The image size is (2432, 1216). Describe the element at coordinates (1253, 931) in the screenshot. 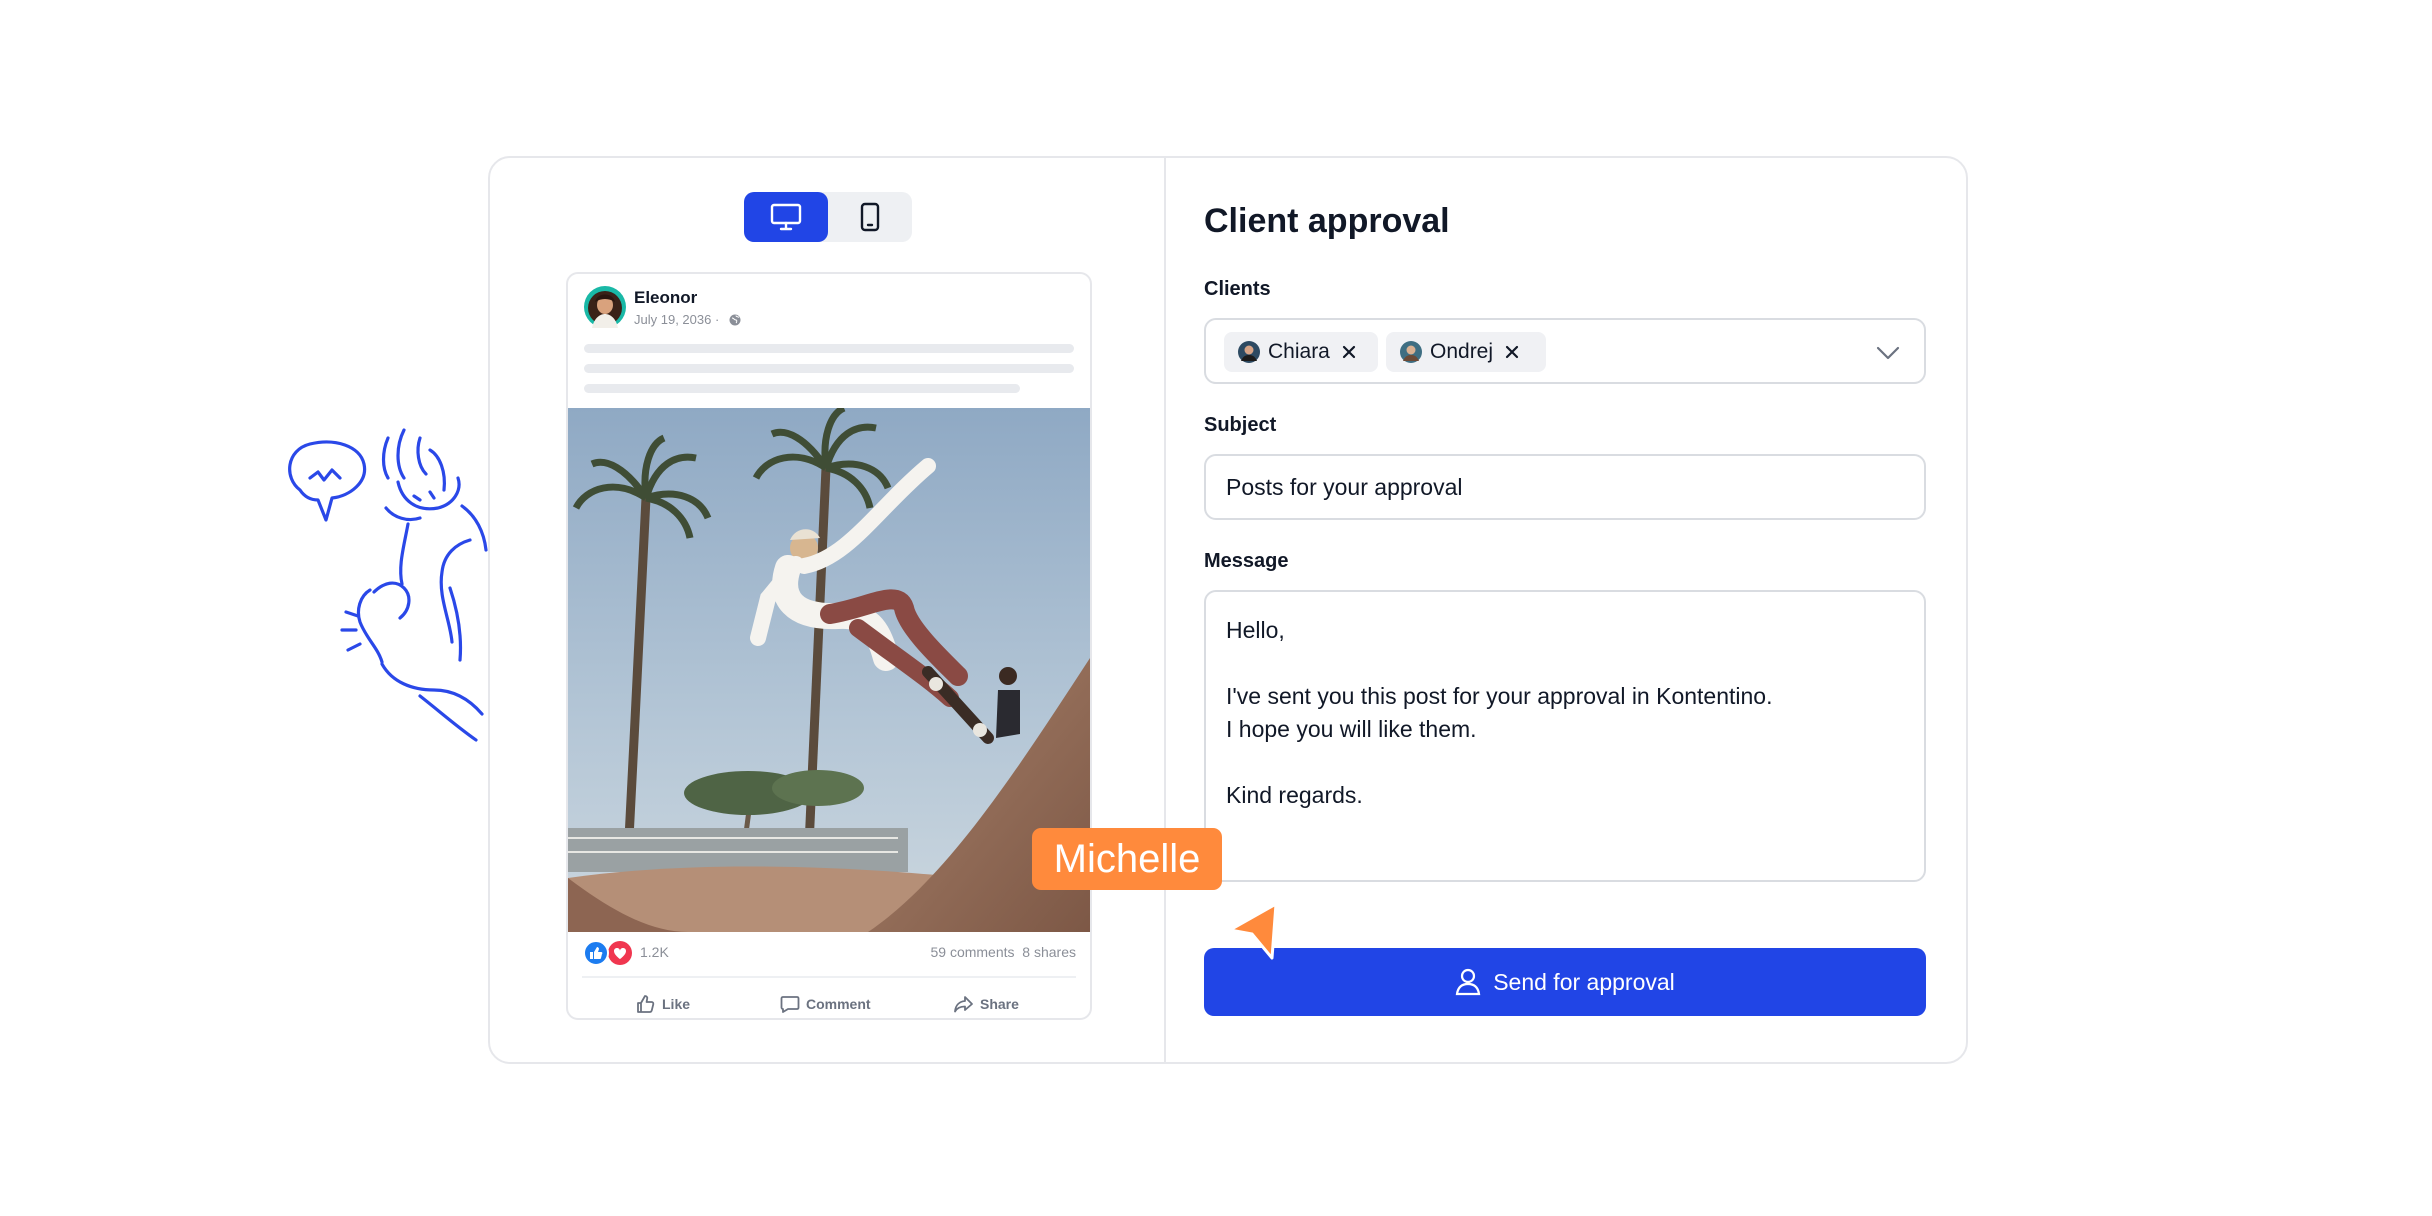

I see `cursor-pointer-icon` at that location.